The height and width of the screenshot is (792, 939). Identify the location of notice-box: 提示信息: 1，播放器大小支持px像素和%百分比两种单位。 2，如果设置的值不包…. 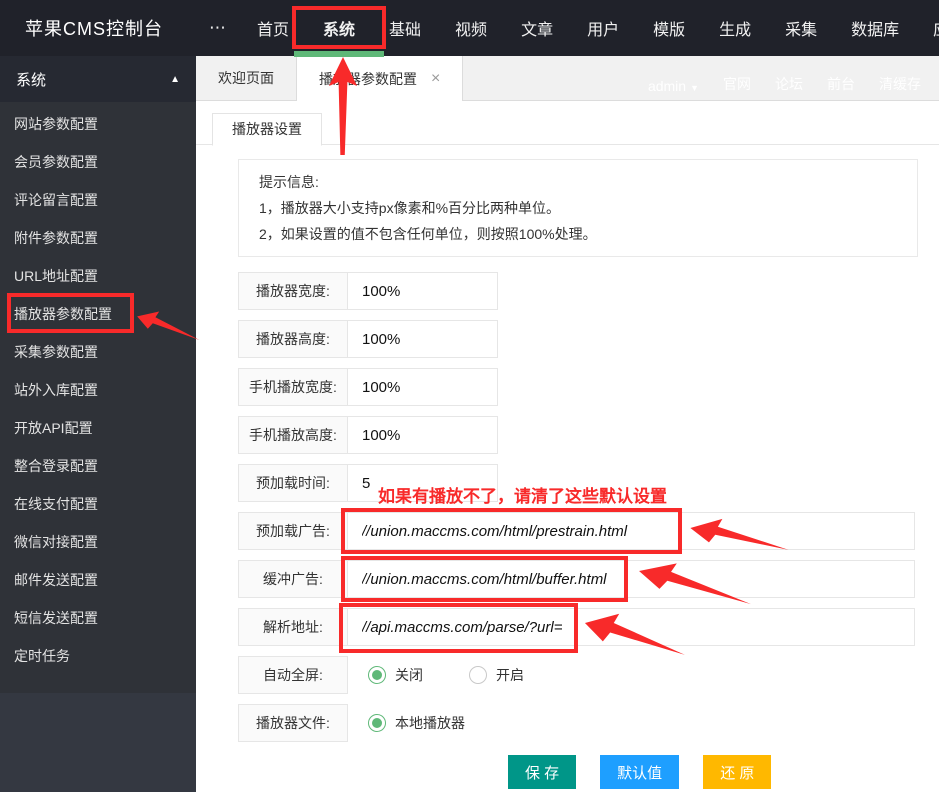
(578, 208).